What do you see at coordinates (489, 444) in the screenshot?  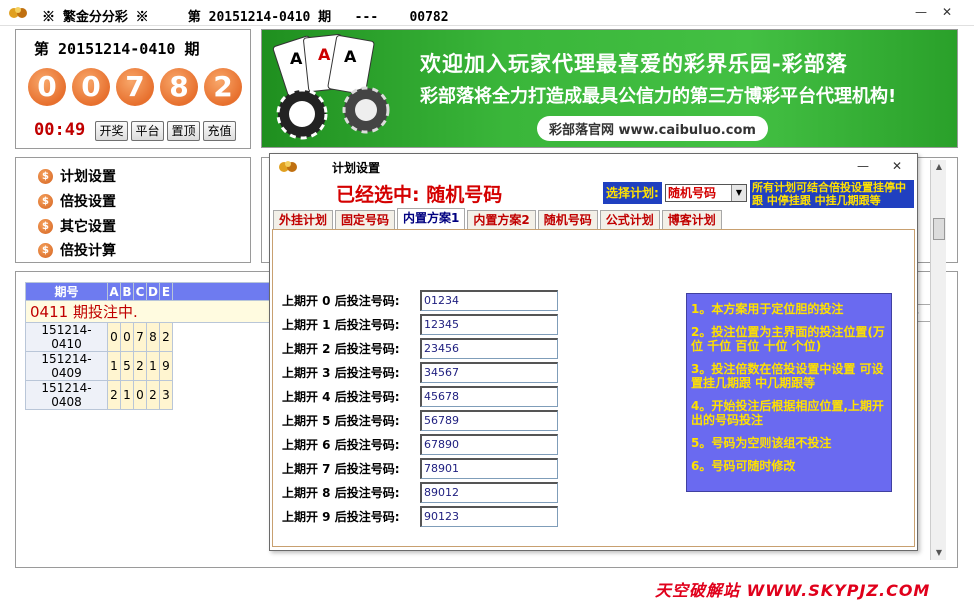 I see `bet-number-input: 67890` at bounding box center [489, 444].